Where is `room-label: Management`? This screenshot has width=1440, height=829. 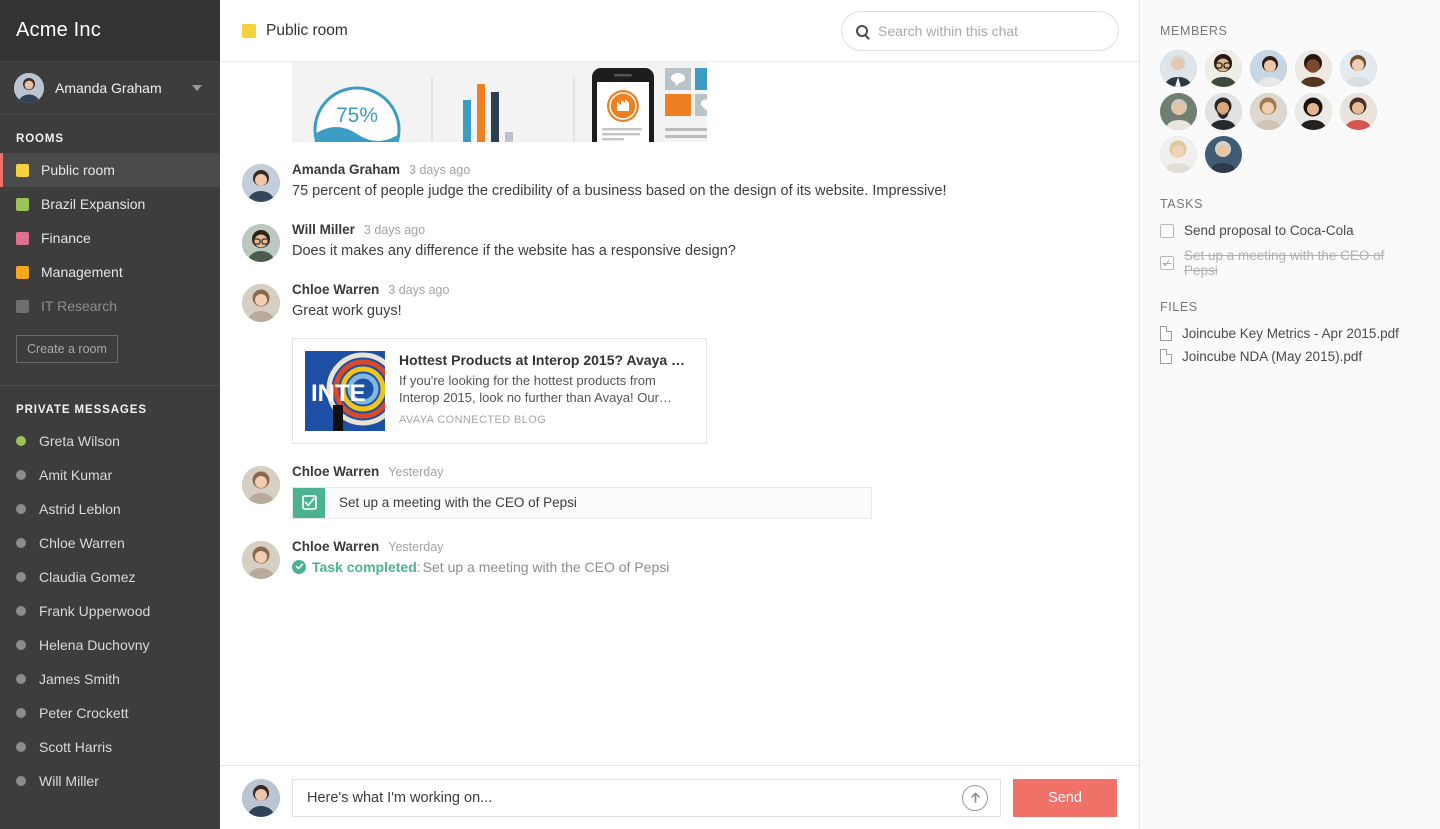 room-label: Management is located at coordinates (82, 272).